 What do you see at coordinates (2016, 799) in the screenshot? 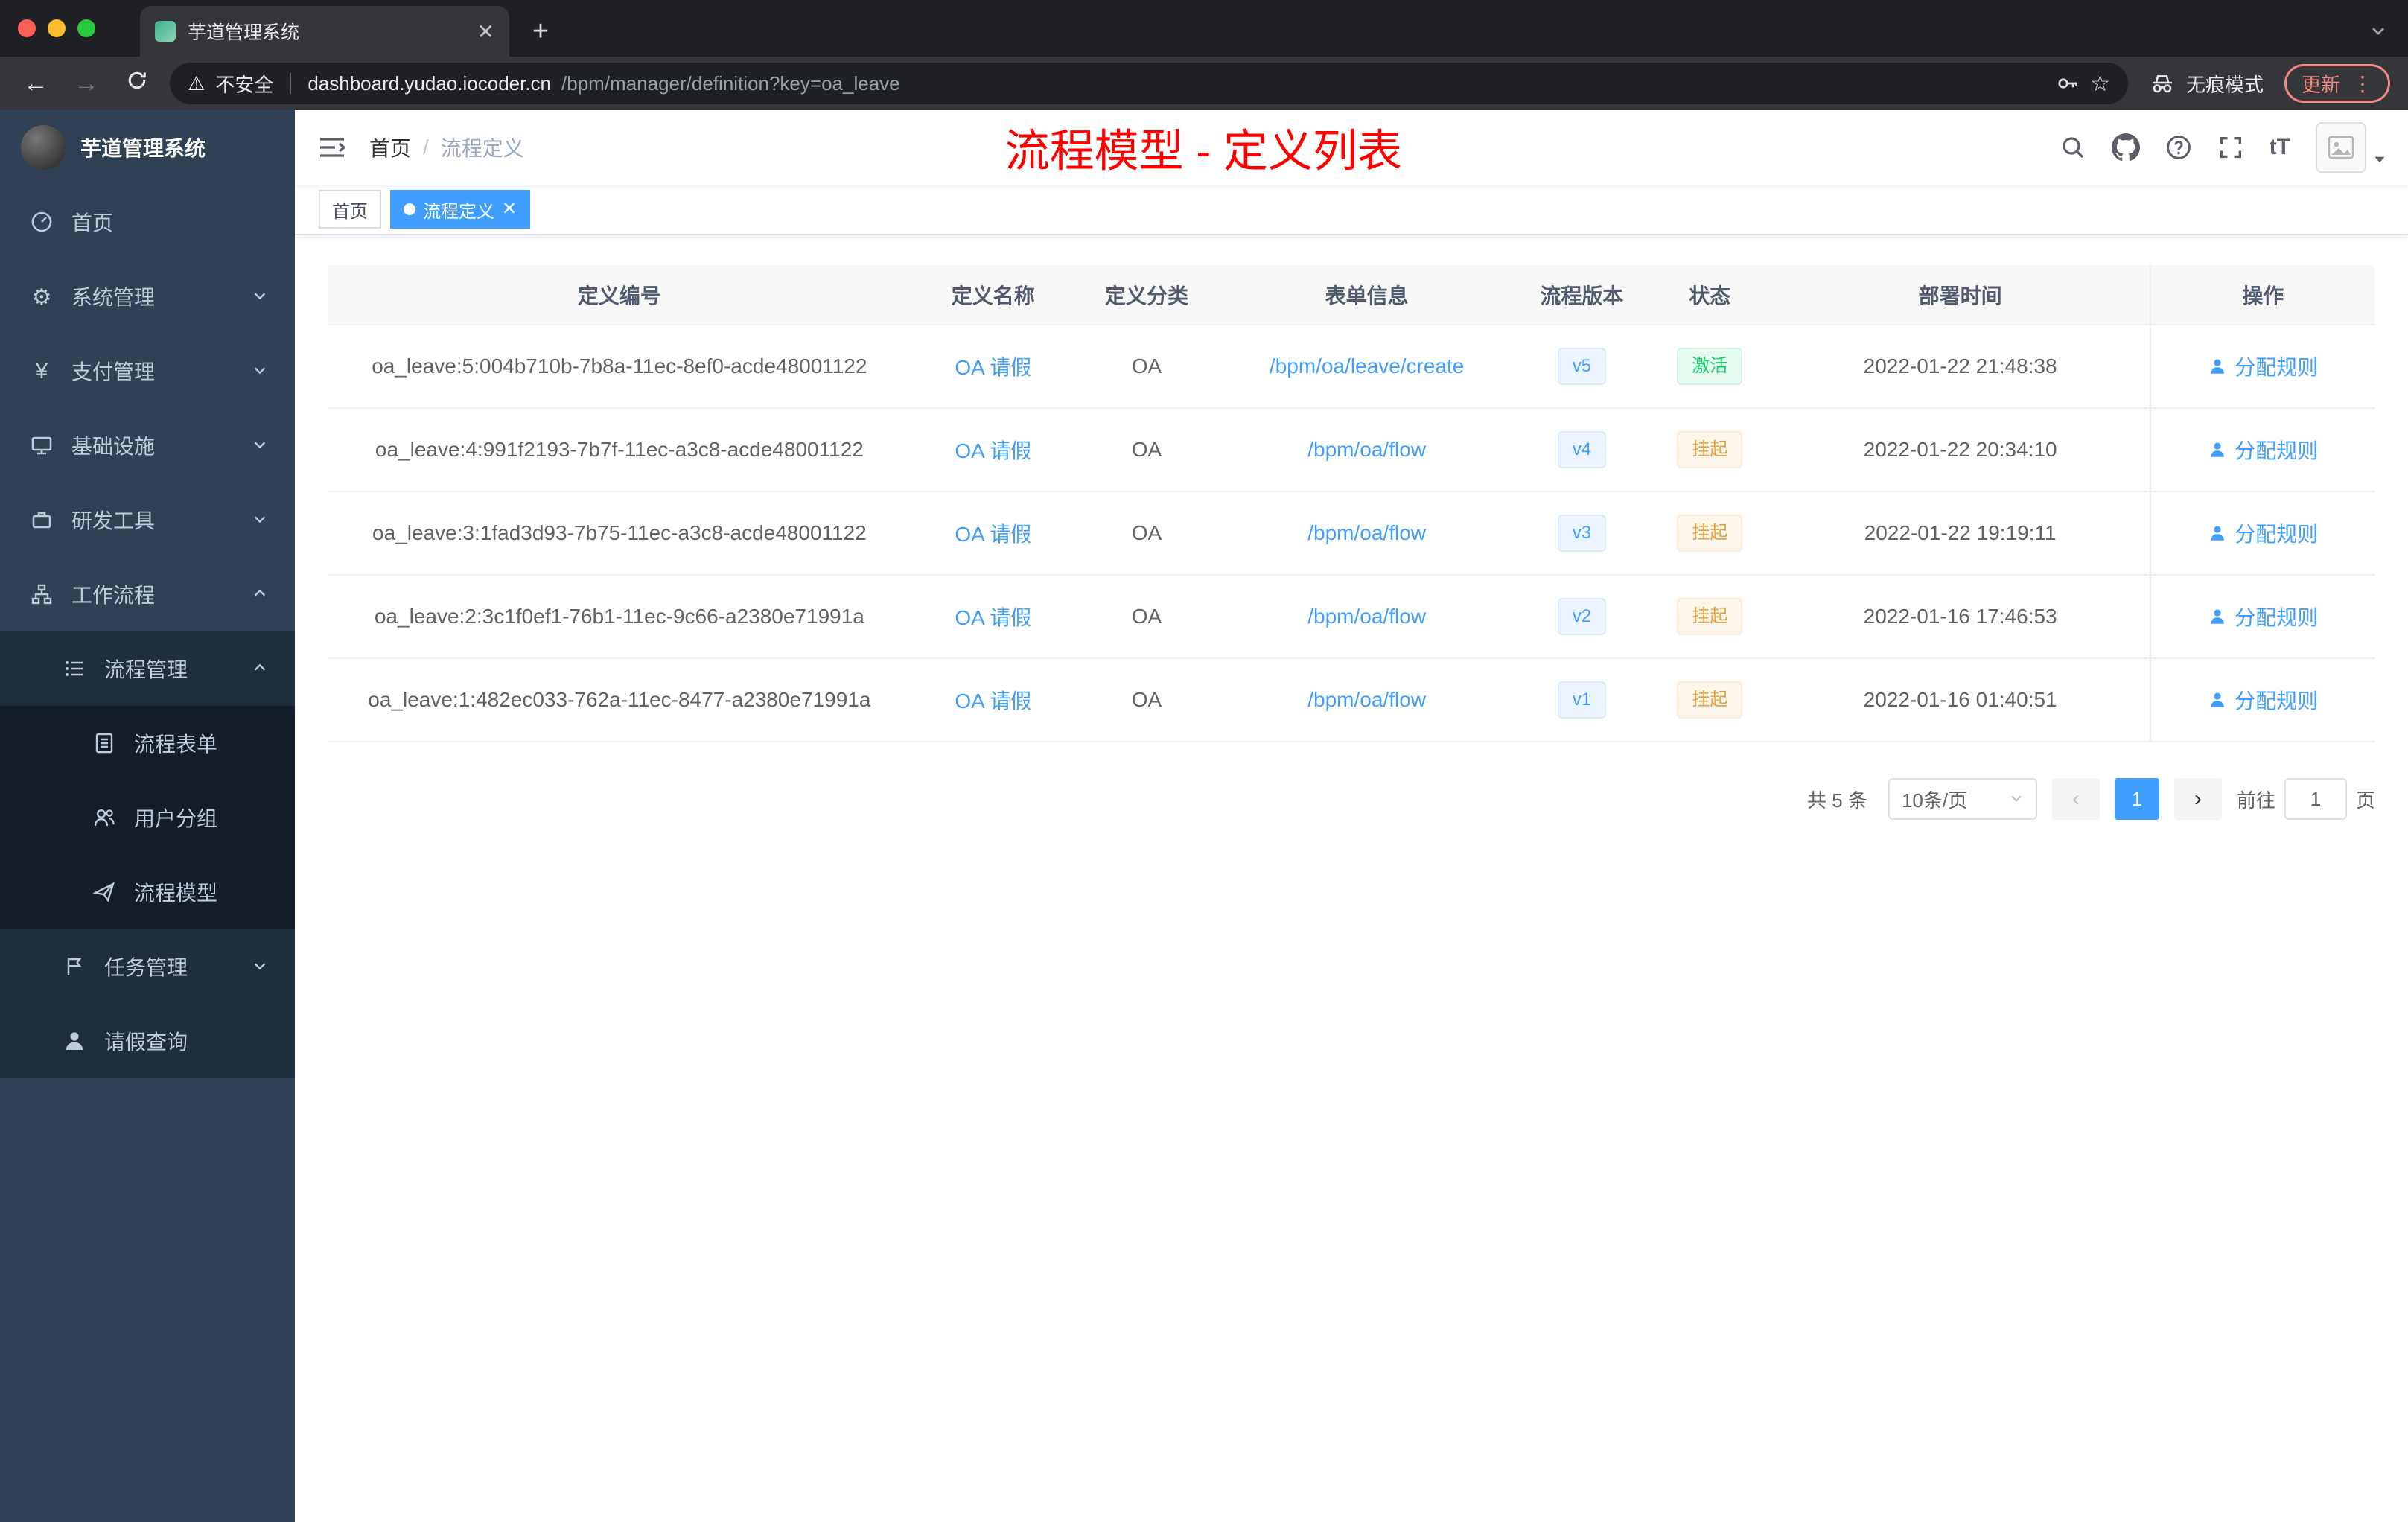
I see `chevron-down-icon` at bounding box center [2016, 799].